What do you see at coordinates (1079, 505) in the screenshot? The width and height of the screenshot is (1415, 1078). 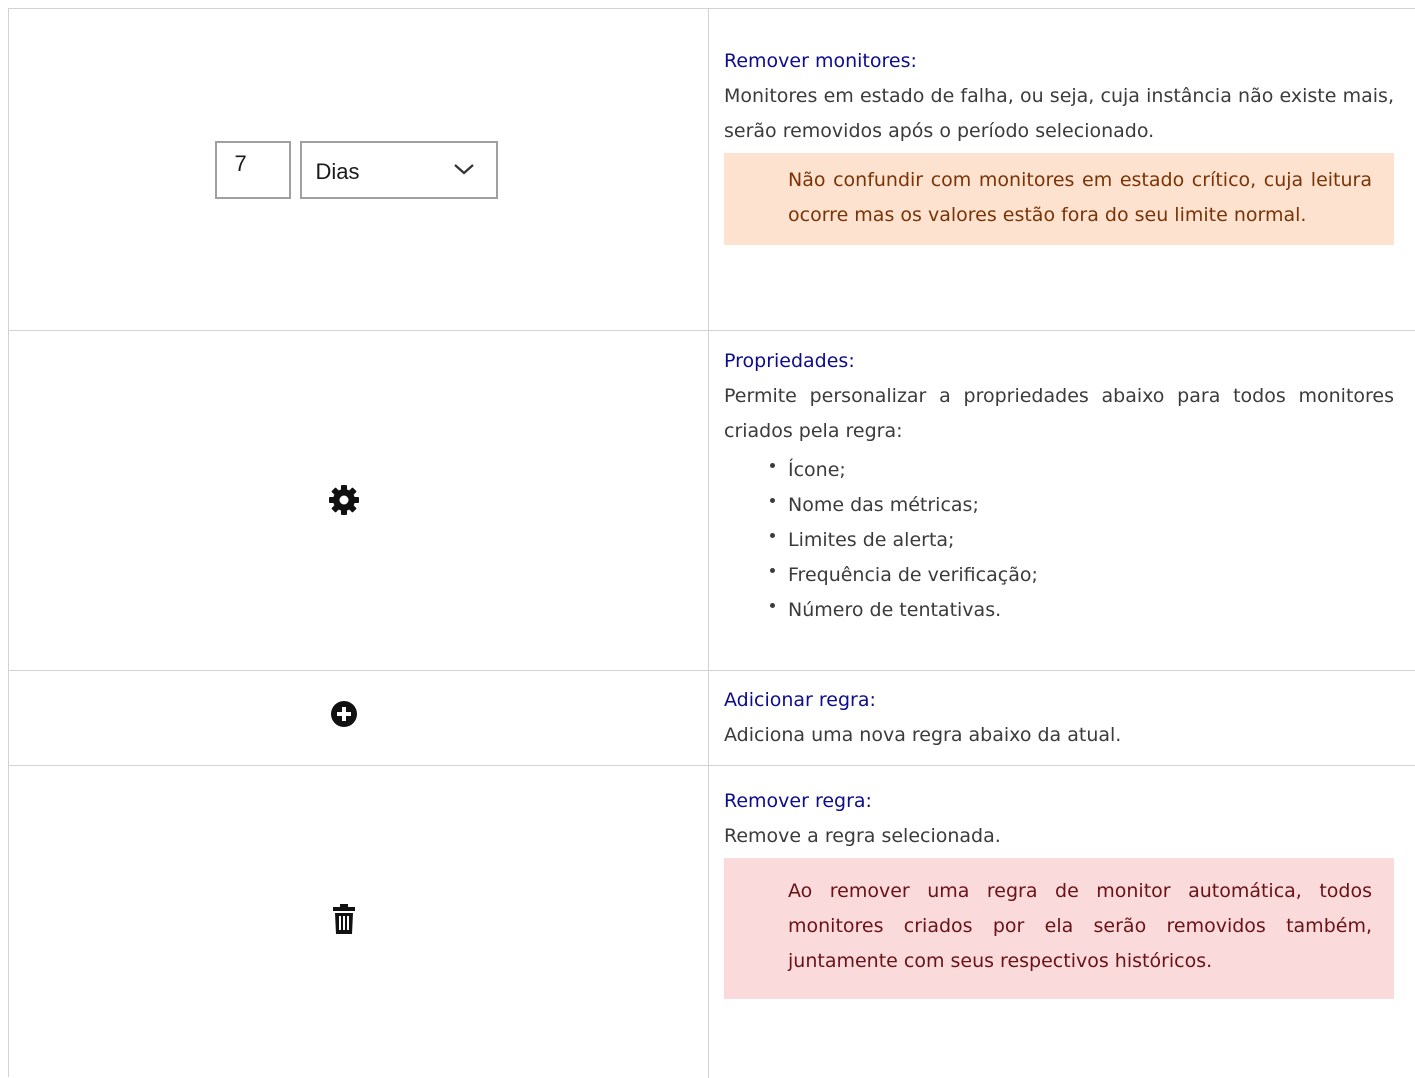 I see `list-item: Nome das métricas;` at bounding box center [1079, 505].